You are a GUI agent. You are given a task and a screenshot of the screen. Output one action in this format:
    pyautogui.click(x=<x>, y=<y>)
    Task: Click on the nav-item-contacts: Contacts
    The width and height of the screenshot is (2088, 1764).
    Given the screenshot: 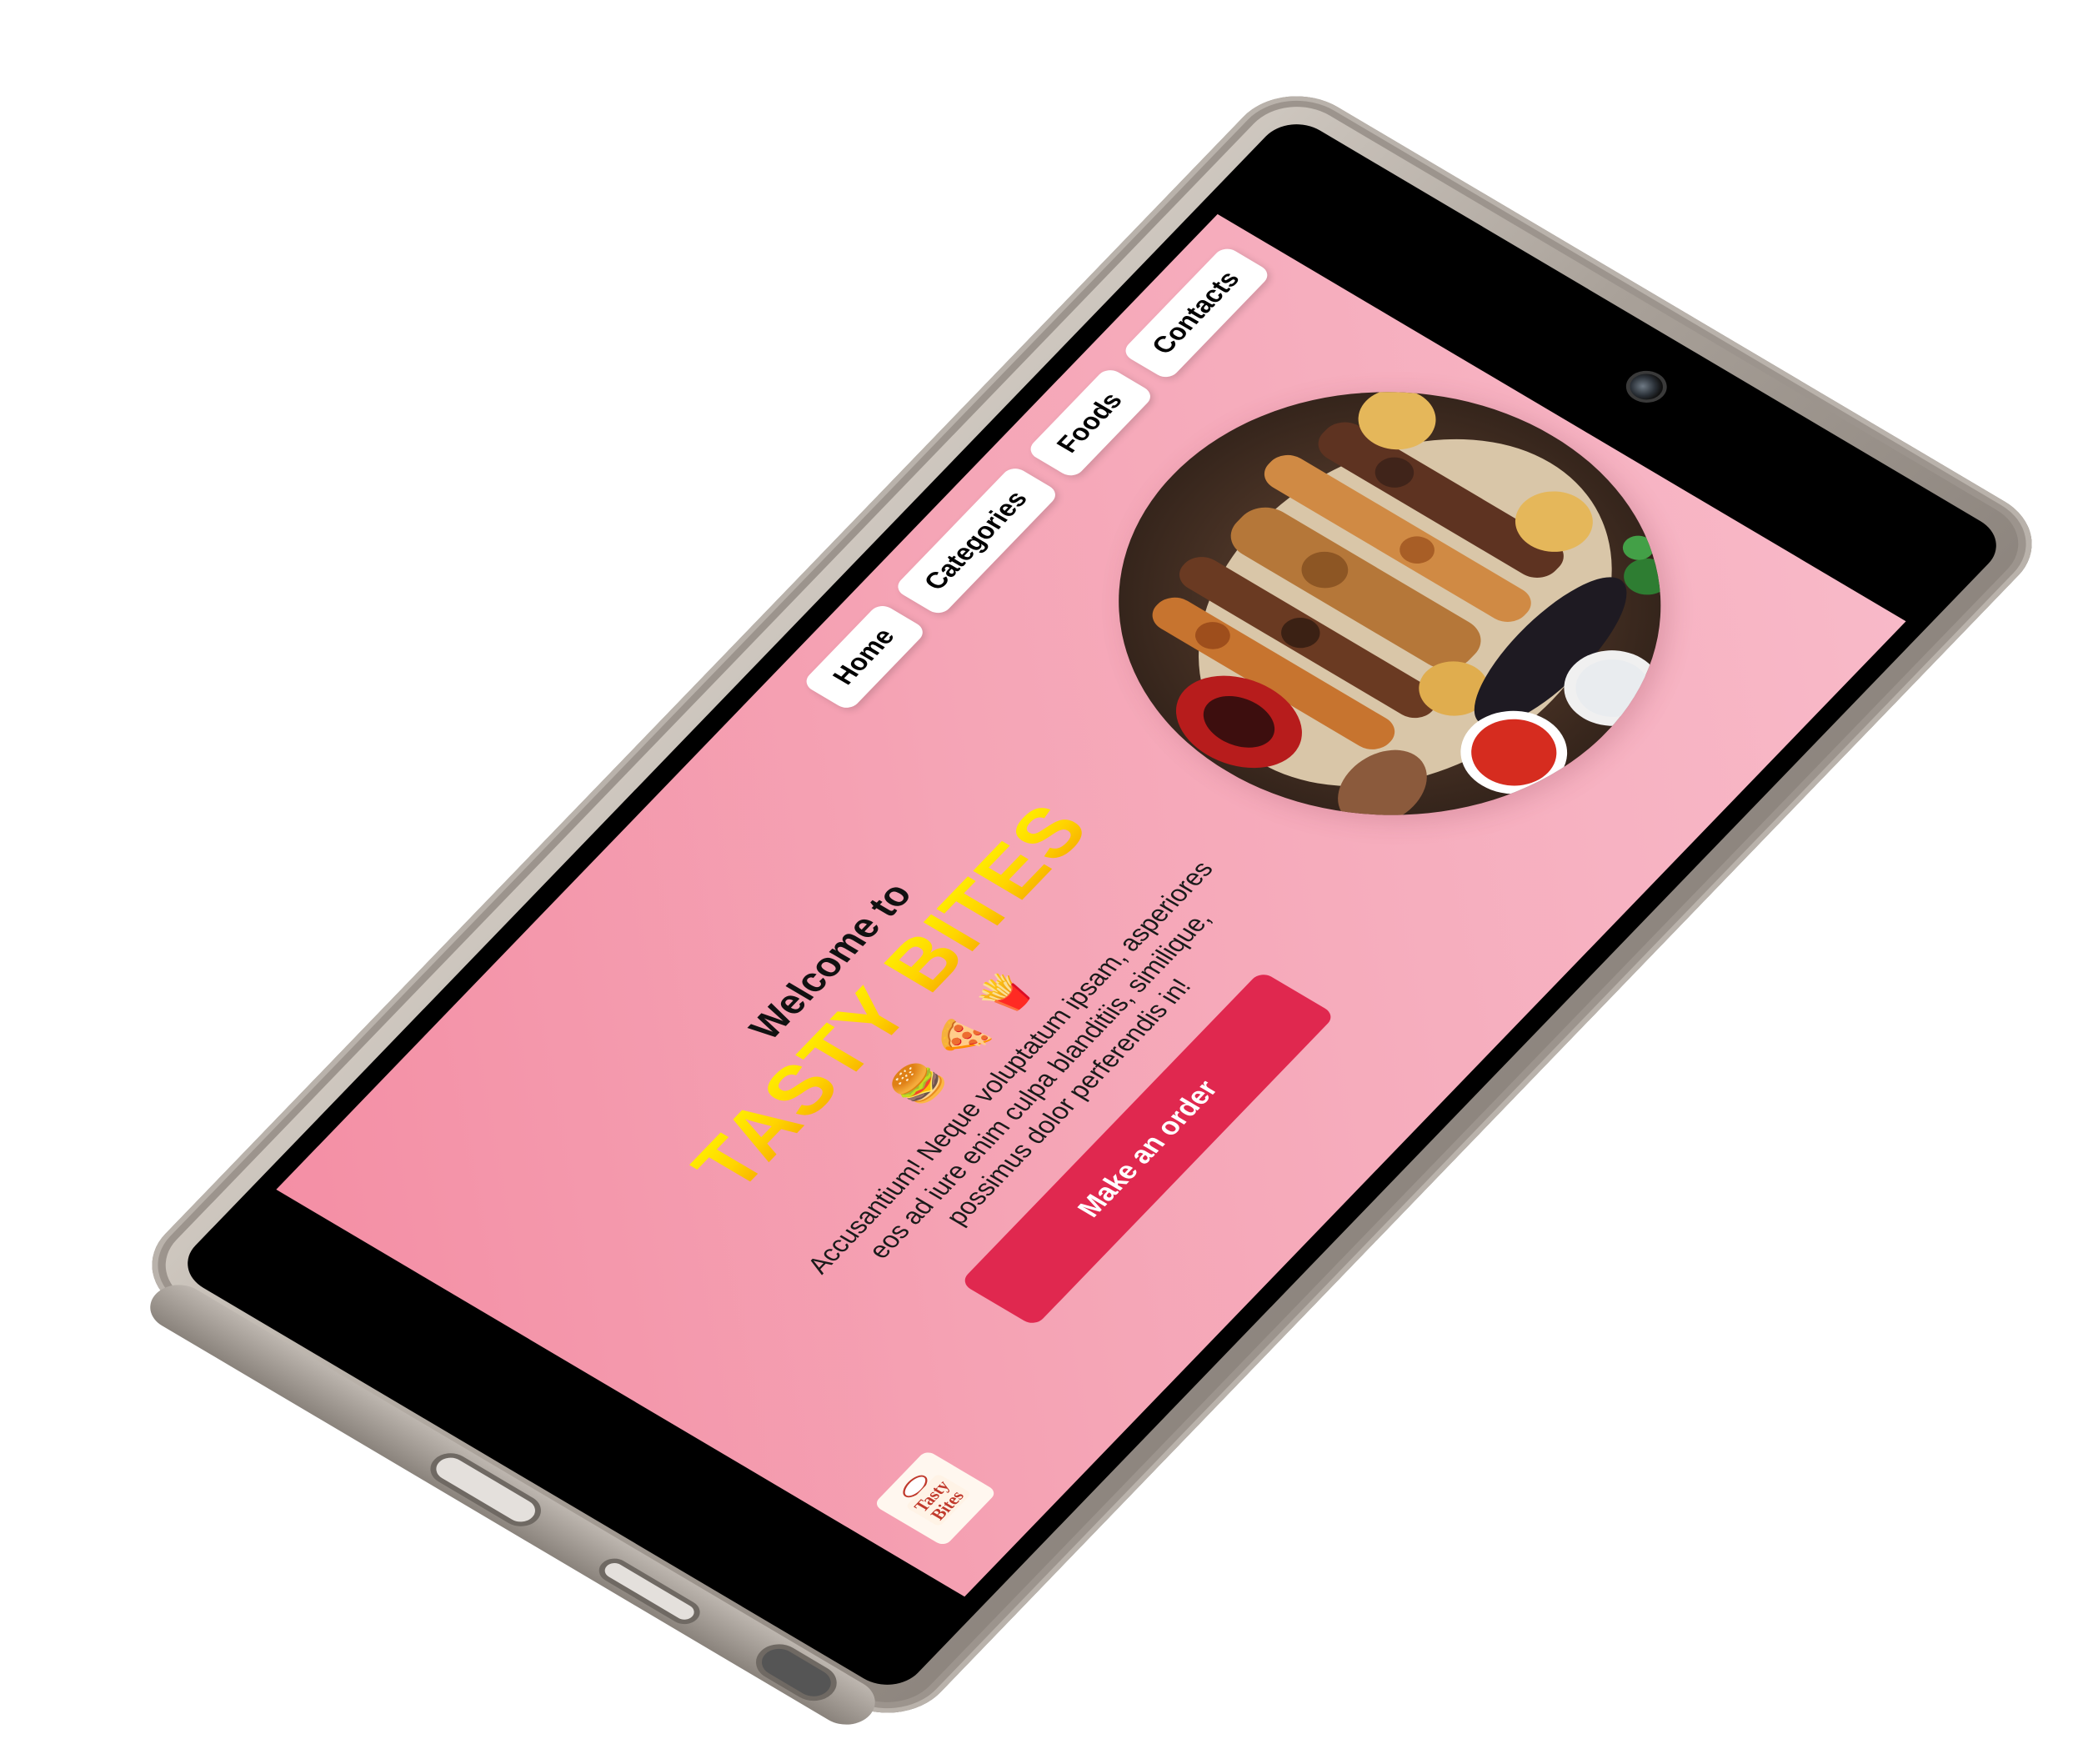 What is the action you would take?
    pyautogui.click(x=1196, y=313)
    